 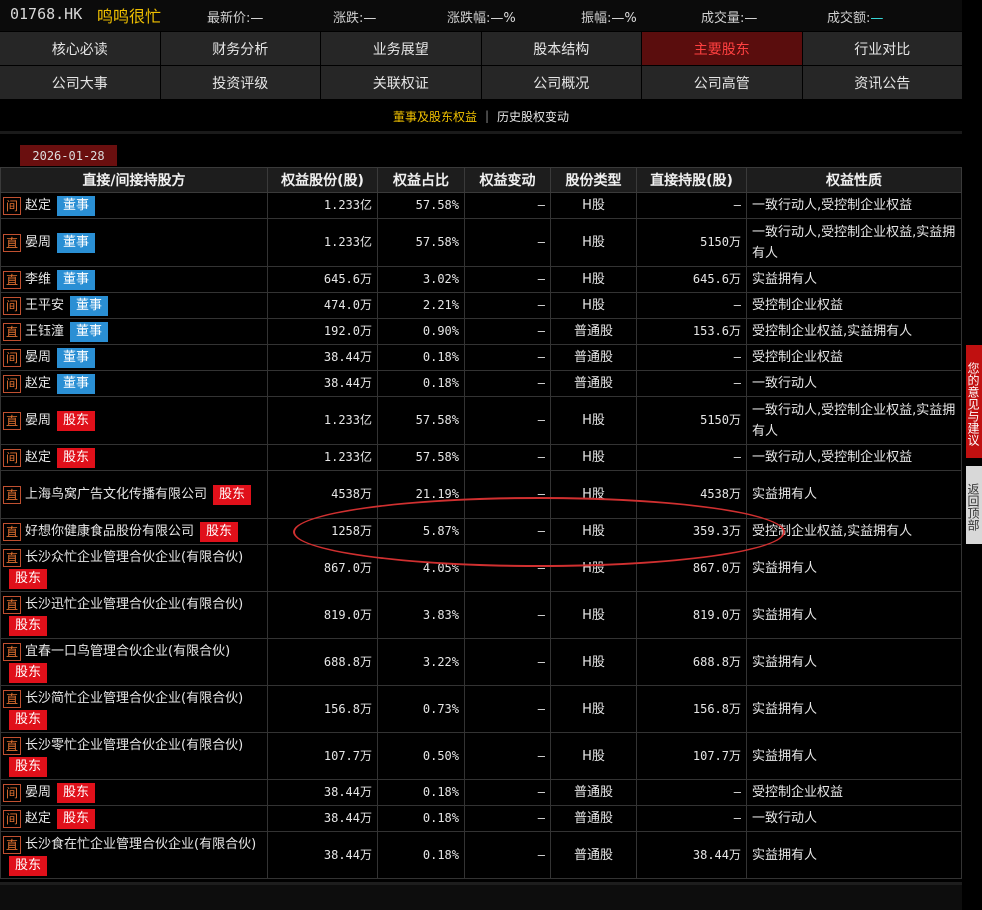 I want to click on ratio-cell: 0.50%, so click(x=421, y=756).